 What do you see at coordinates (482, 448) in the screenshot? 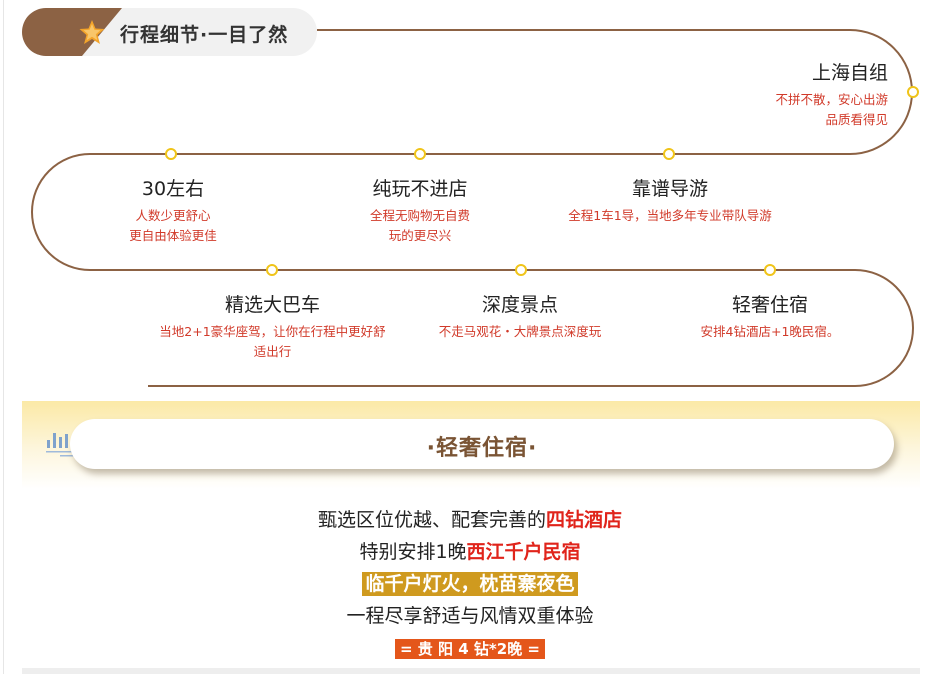
I see `section-title: ·轻奢住宿·` at bounding box center [482, 448].